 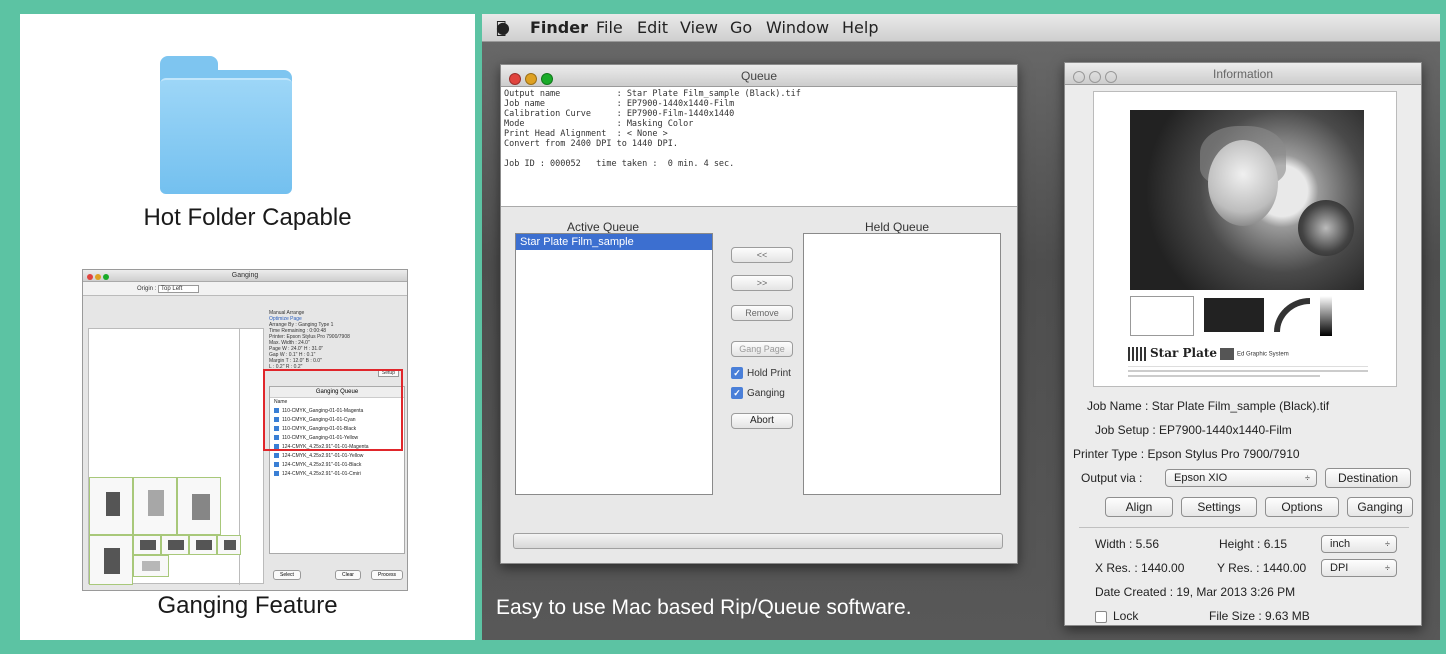 I want to click on menu-go: Go, so click(x=741, y=28).